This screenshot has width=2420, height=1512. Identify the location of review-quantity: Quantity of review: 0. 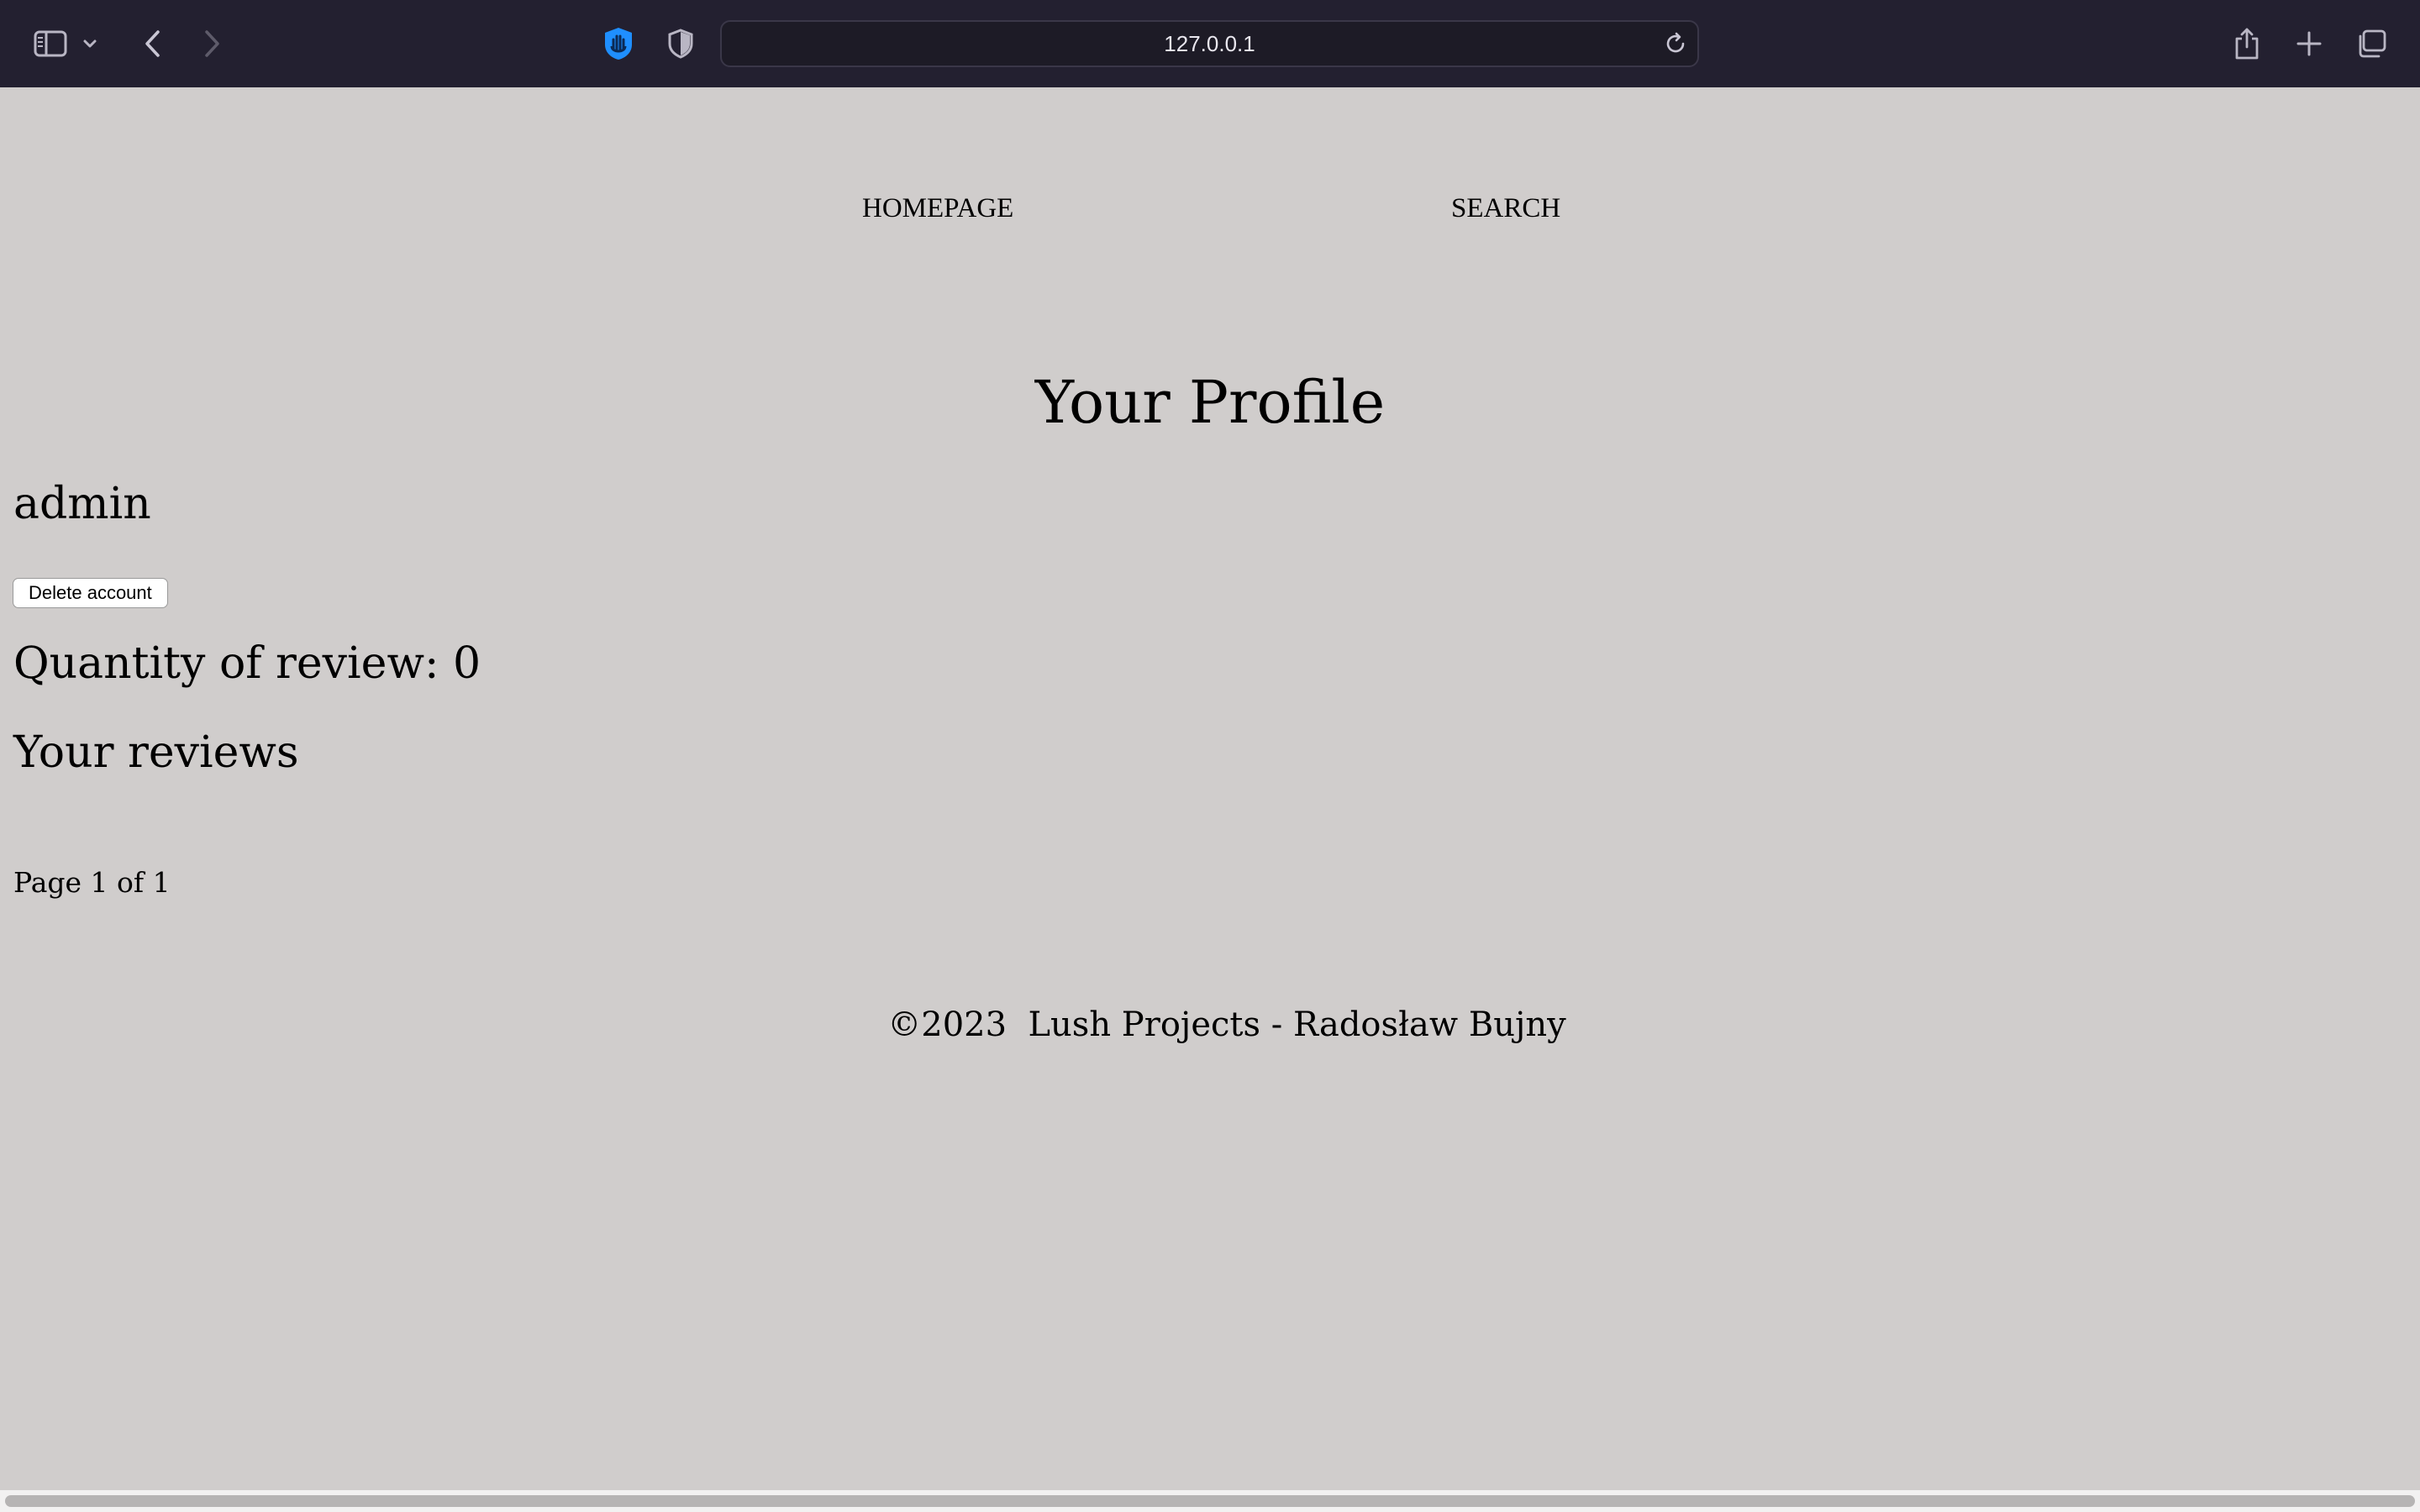
(247, 663).